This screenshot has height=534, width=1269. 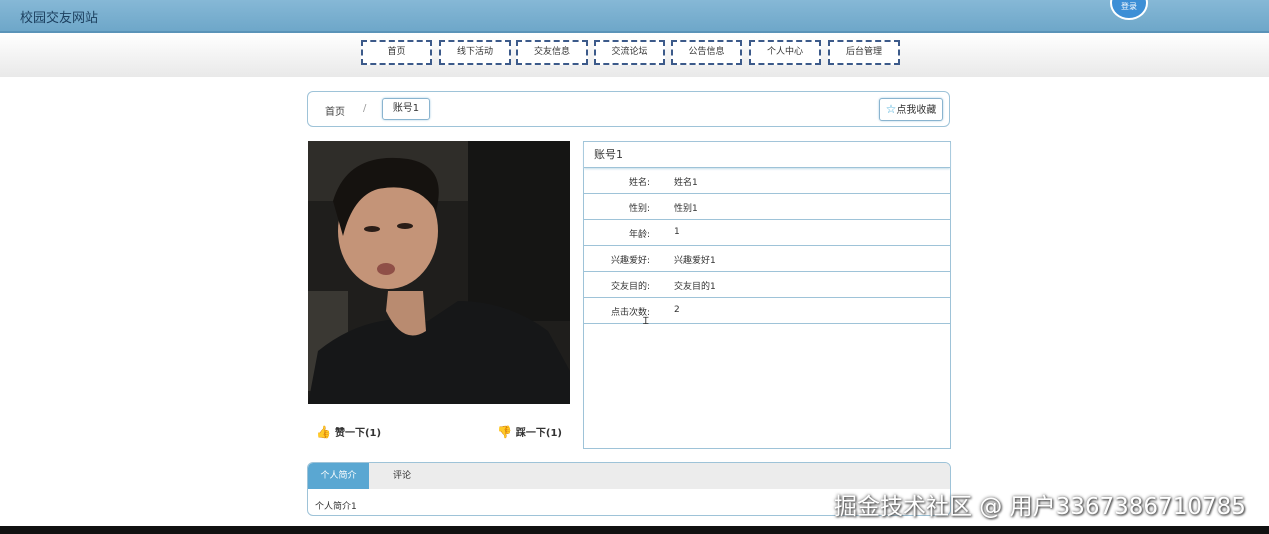 I want to click on favorite-label: 点我收藏, so click(x=916, y=110).